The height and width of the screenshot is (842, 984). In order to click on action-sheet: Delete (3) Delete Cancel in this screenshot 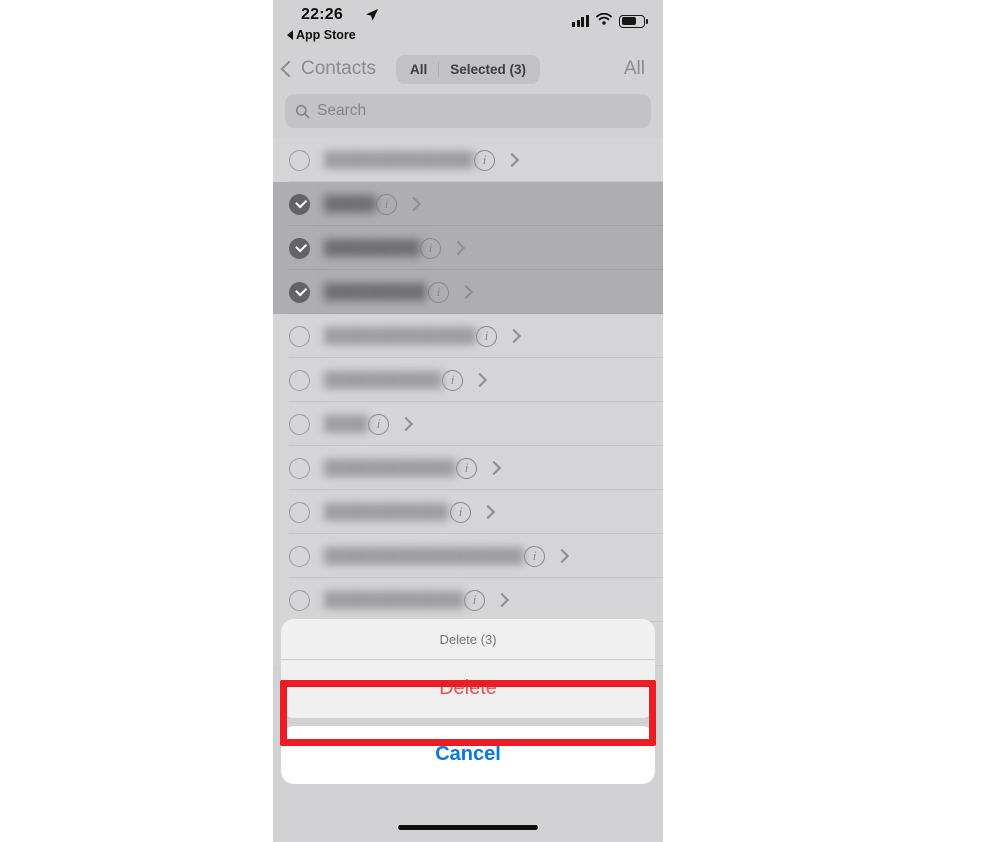, I will do `click(468, 701)`.